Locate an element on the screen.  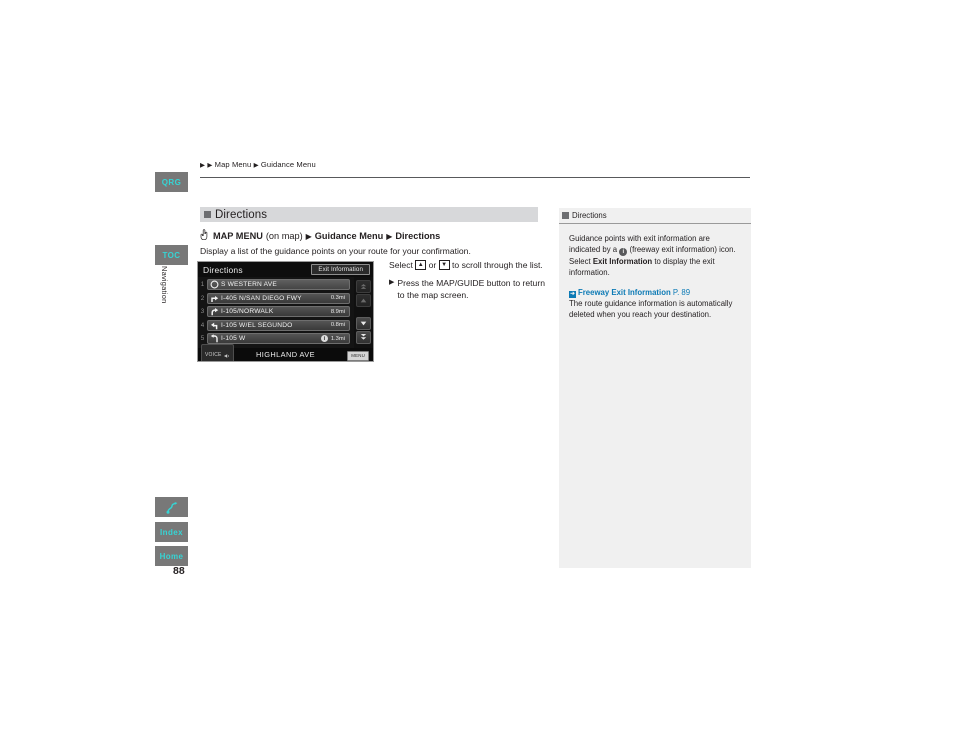
row-pill: I-105 W/EL SEGUNDO 0.8mi is located at coordinates (278, 325).